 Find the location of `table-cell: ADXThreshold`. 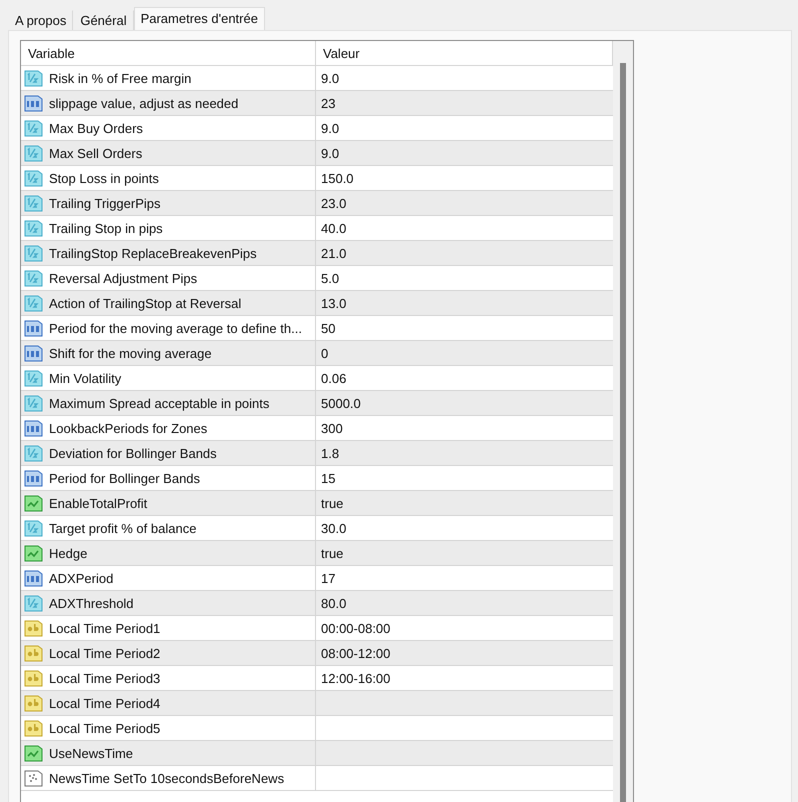

table-cell: ADXThreshold is located at coordinates (91, 603).